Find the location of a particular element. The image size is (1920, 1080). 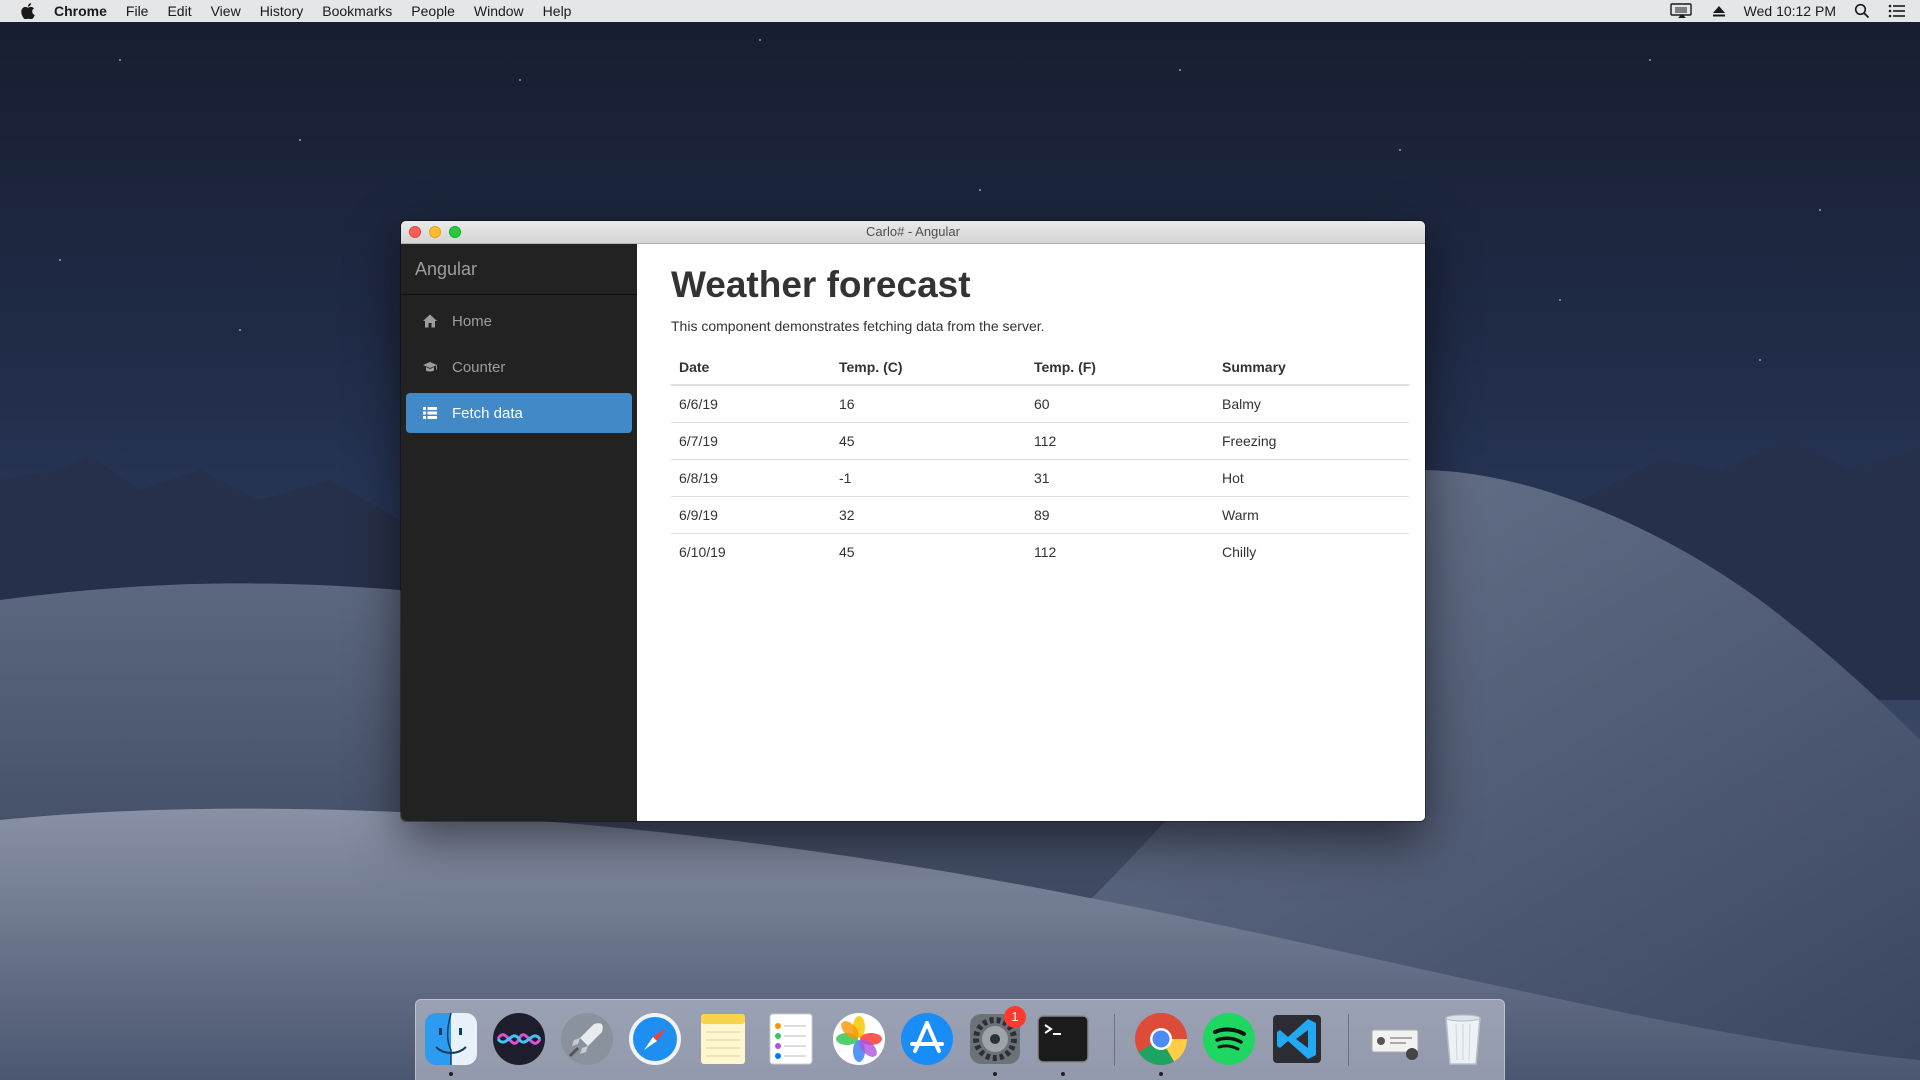

dock-item-finder is located at coordinates (451, 1043).